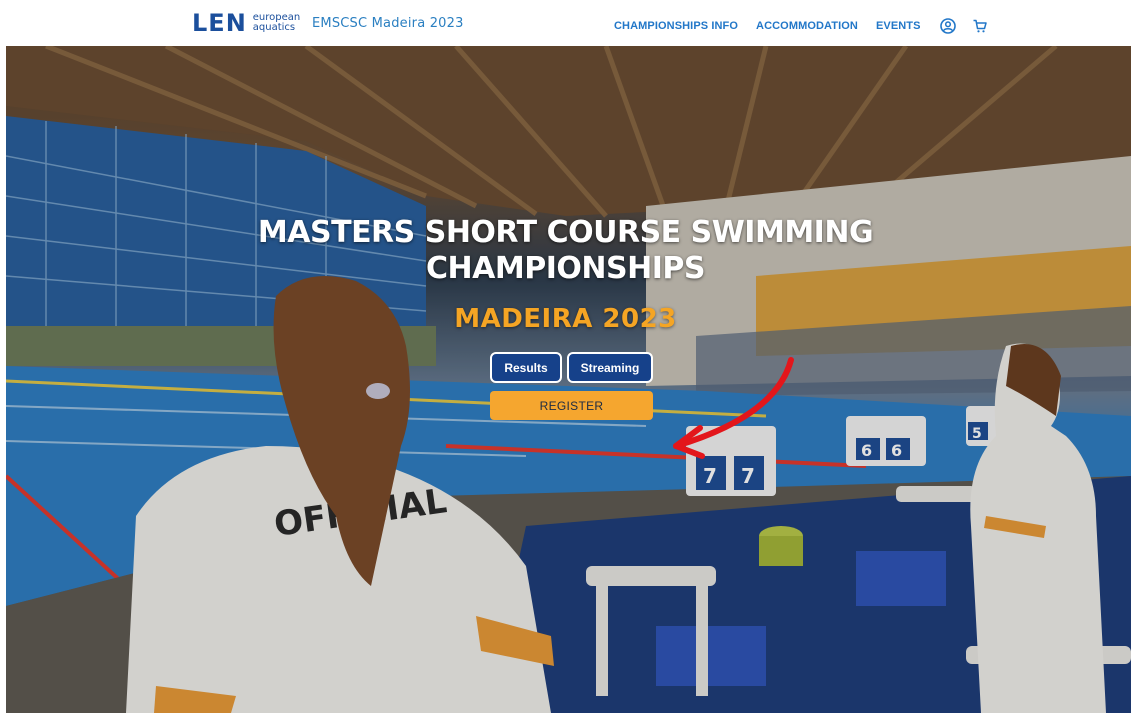 This screenshot has height=713, width=1131. Describe the element at coordinates (676, 26) in the screenshot. I see `nav-championships-info: CHAMPIONSHIPS INFO` at that location.